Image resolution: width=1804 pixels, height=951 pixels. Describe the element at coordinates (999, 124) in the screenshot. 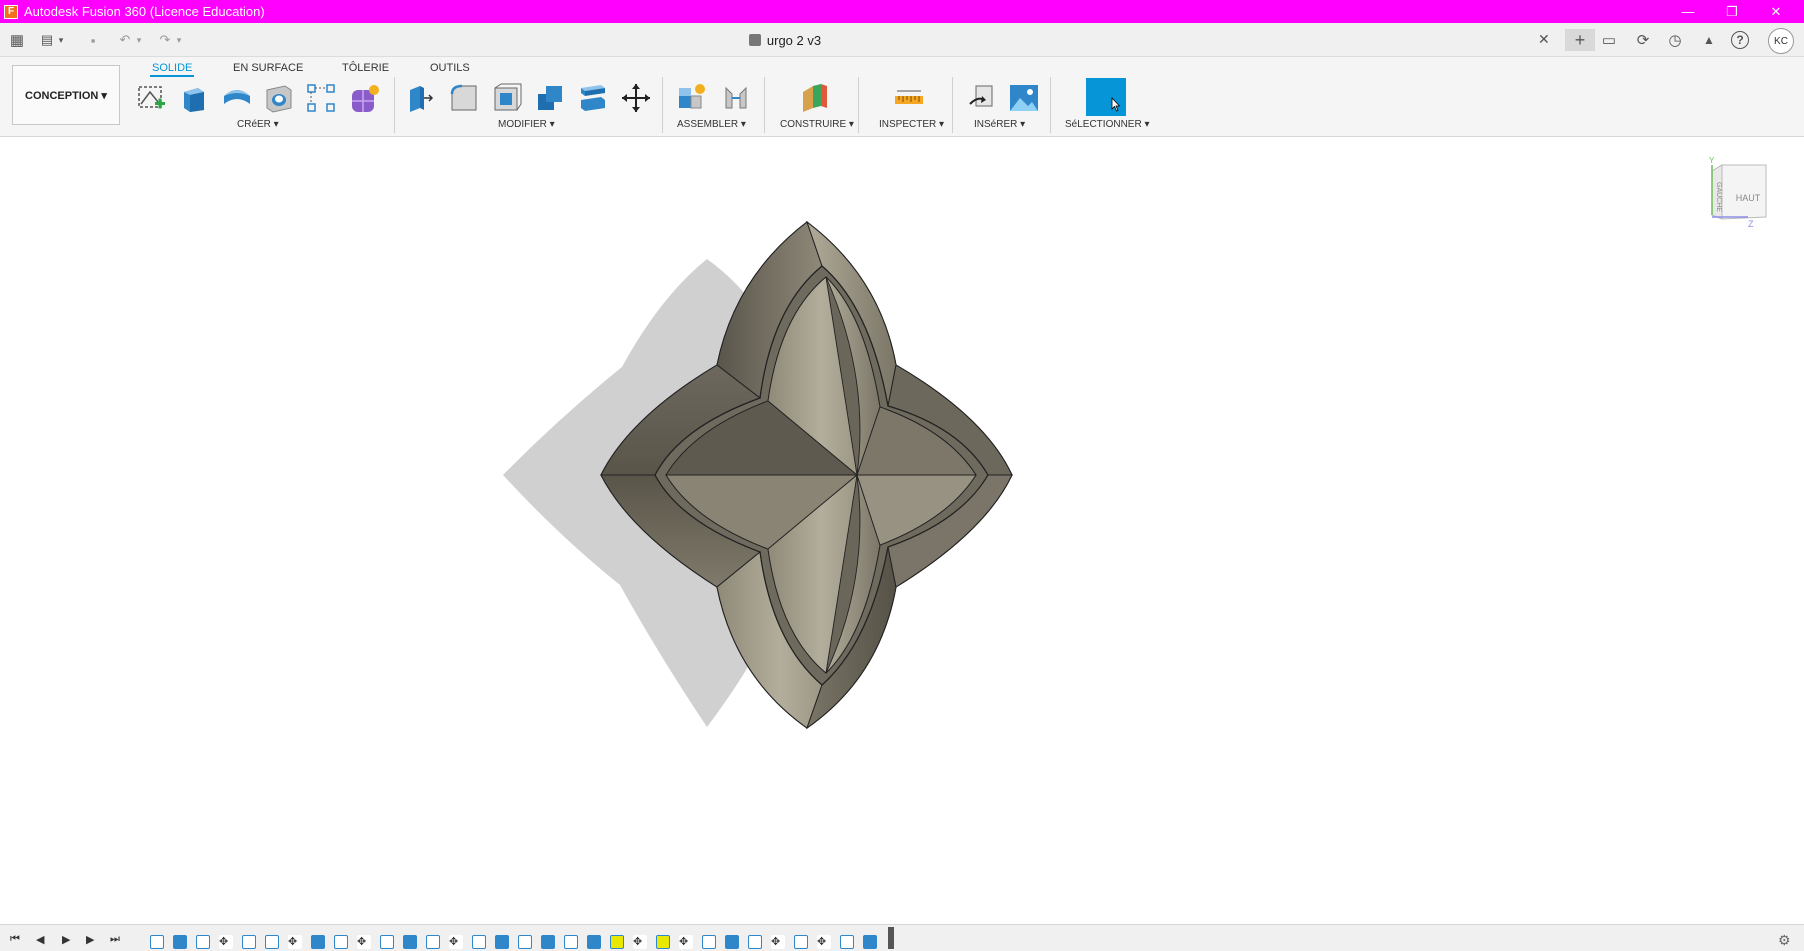

I see `insert-group-label: INSéRER ▾` at that location.